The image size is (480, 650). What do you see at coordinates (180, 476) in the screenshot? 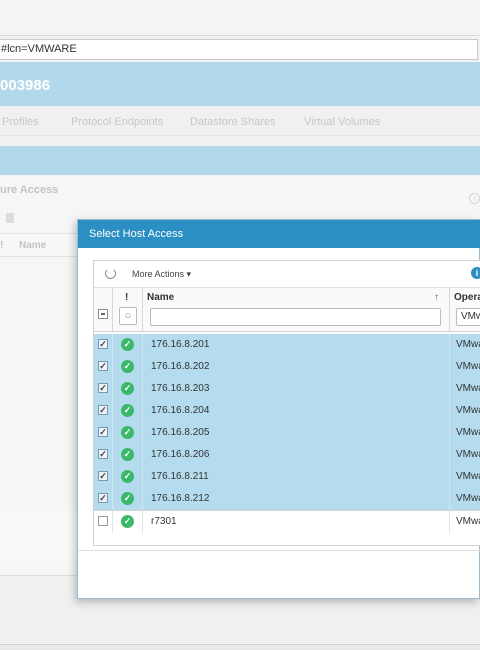
I see `host-name: 176.16.8.211` at bounding box center [180, 476].